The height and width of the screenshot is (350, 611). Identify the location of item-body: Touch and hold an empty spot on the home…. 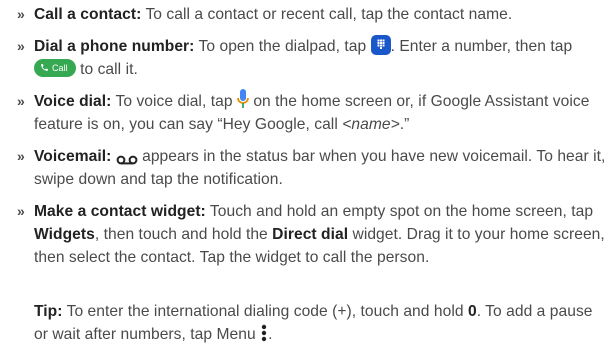
(399, 211).